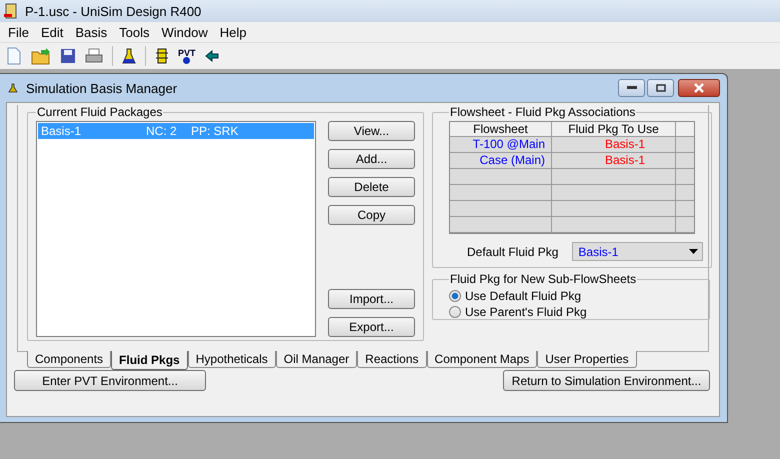 The height and width of the screenshot is (459, 780). I want to click on printer-icon, so click(94, 56).